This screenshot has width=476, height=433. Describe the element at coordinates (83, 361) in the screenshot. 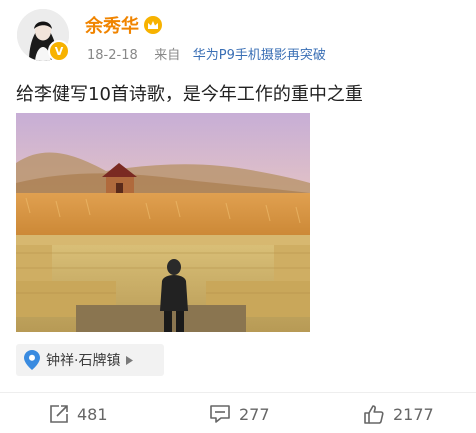

I see `location-label: 钟祥·石牌镇` at that location.